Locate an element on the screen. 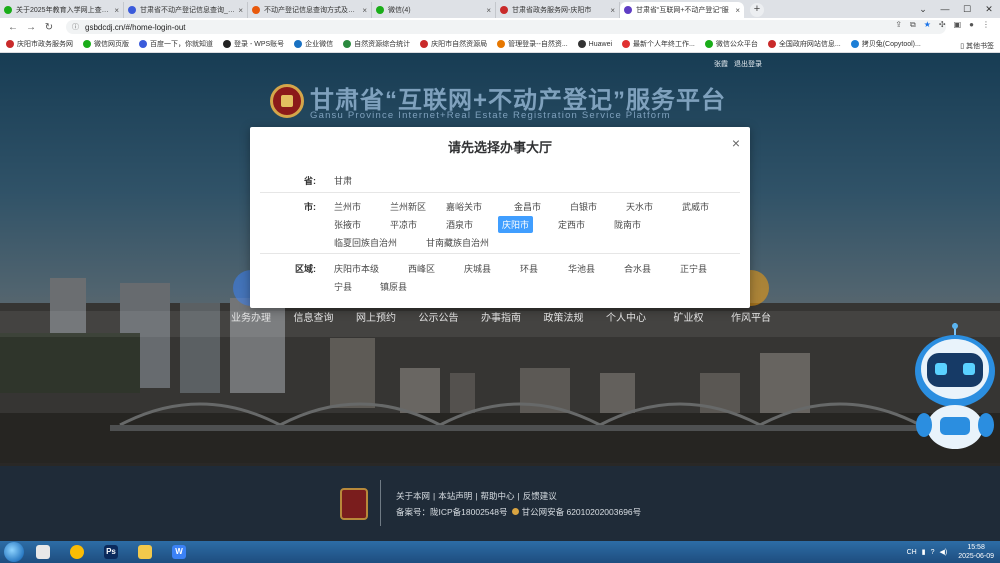 Image resolution: width=1000 pixels, height=563 pixels. city-option: 甘南藏族自治州 is located at coordinates (457, 242).